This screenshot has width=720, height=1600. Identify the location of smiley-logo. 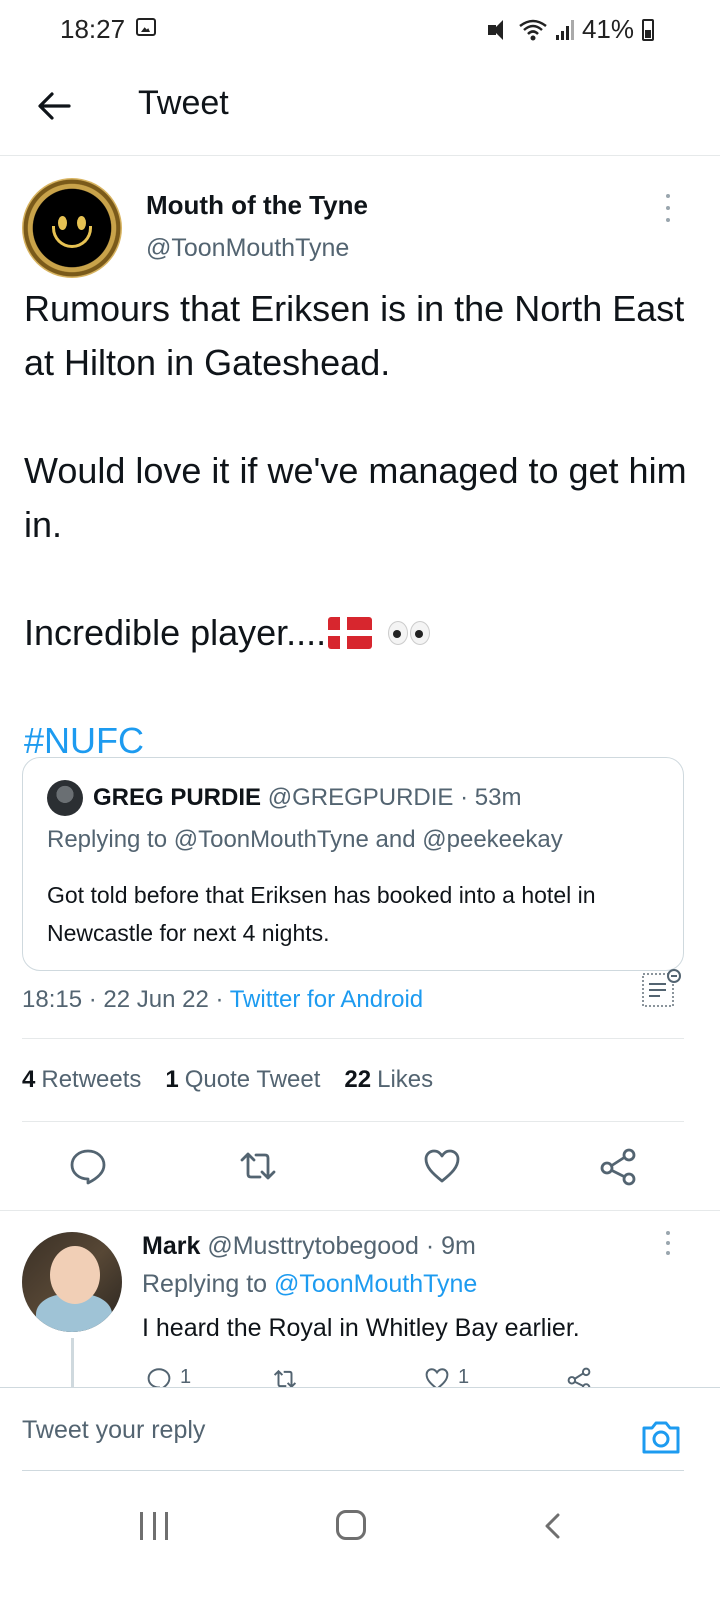
(72, 228).